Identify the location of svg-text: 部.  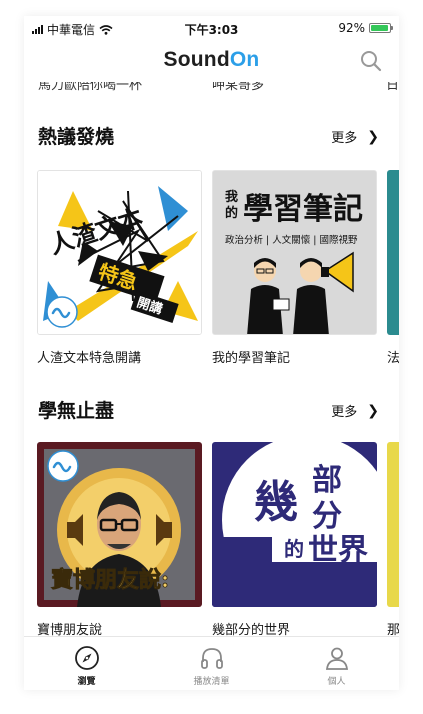
(327, 480).